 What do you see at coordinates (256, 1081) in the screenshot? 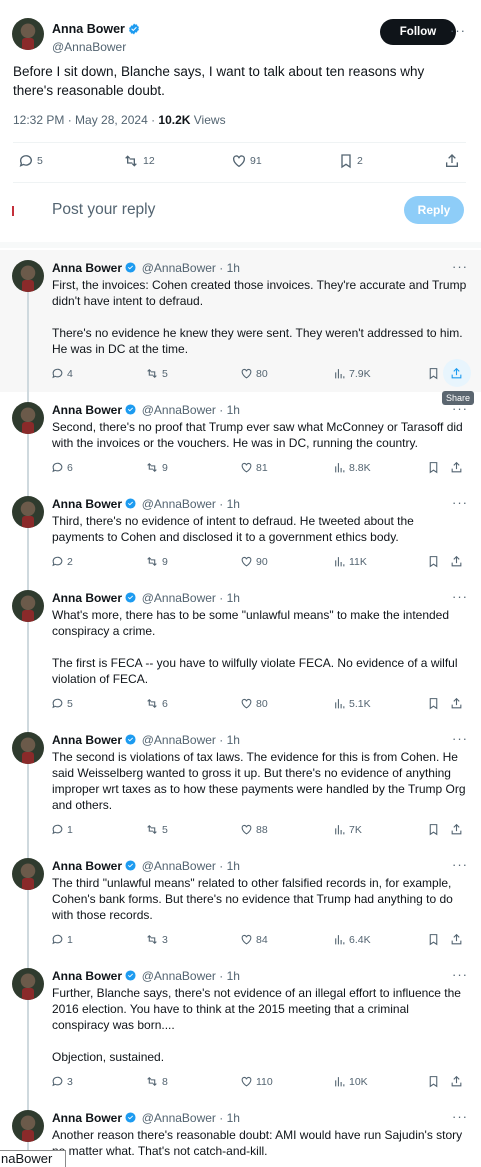
I see `like-action: 110` at bounding box center [256, 1081].